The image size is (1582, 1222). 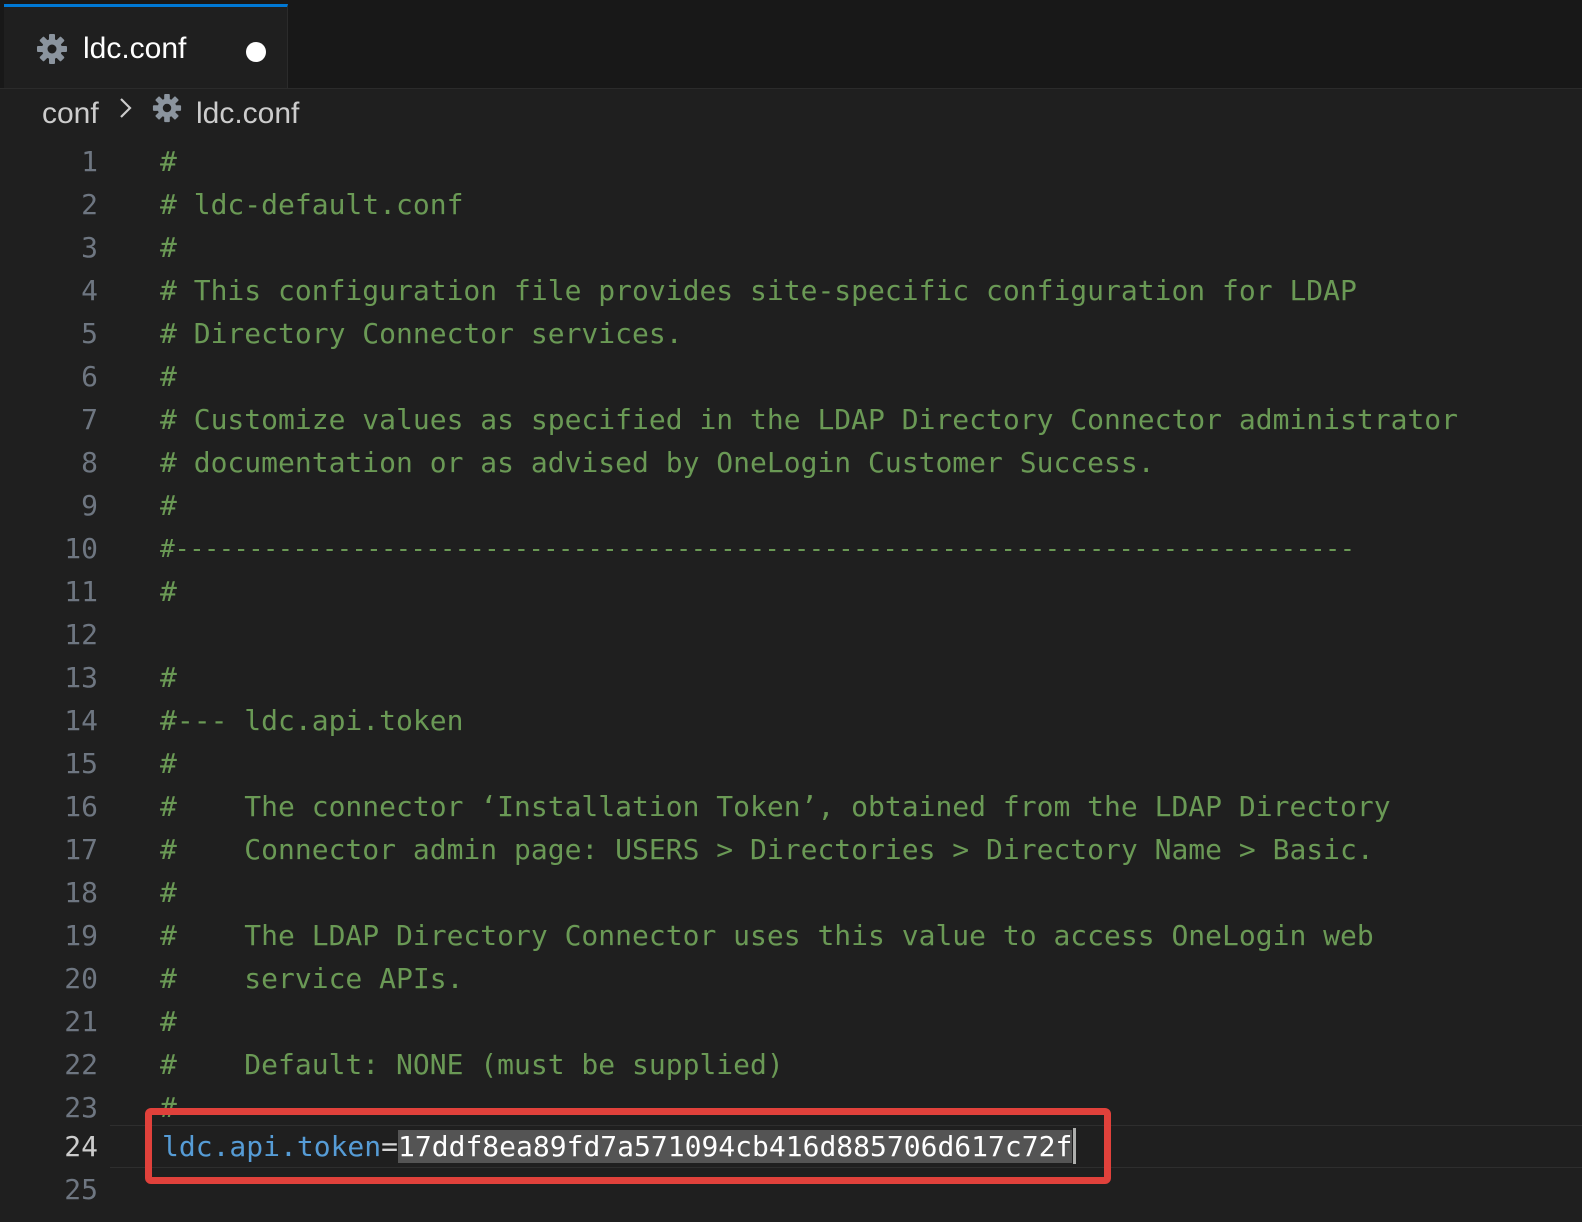 What do you see at coordinates (81, 591) in the screenshot?
I see `line-number: 11` at bounding box center [81, 591].